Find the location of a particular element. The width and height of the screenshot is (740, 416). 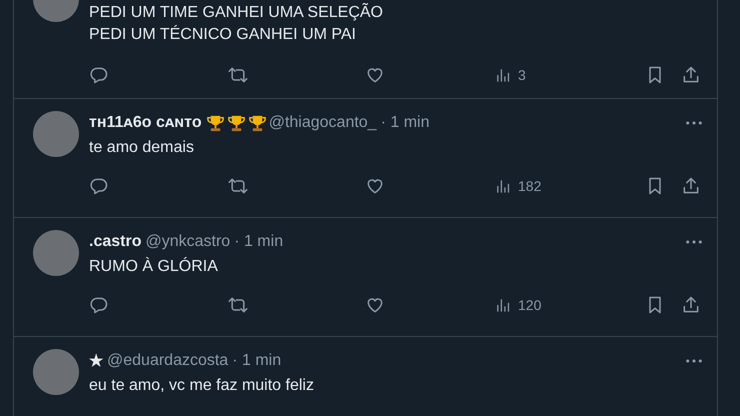

display-name: .castro is located at coordinates (115, 242).